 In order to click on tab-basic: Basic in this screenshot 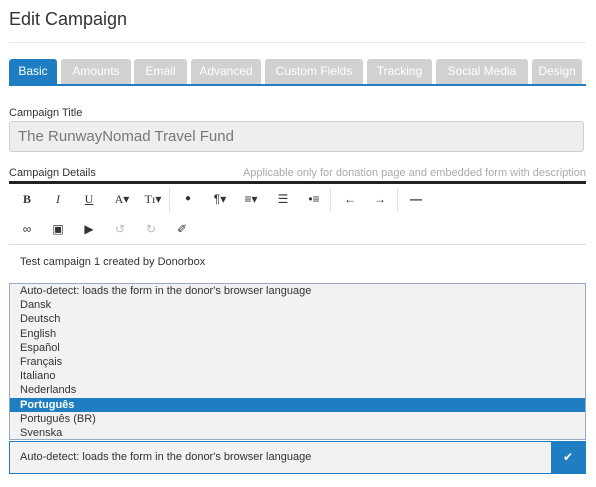, I will do `click(33, 71)`.